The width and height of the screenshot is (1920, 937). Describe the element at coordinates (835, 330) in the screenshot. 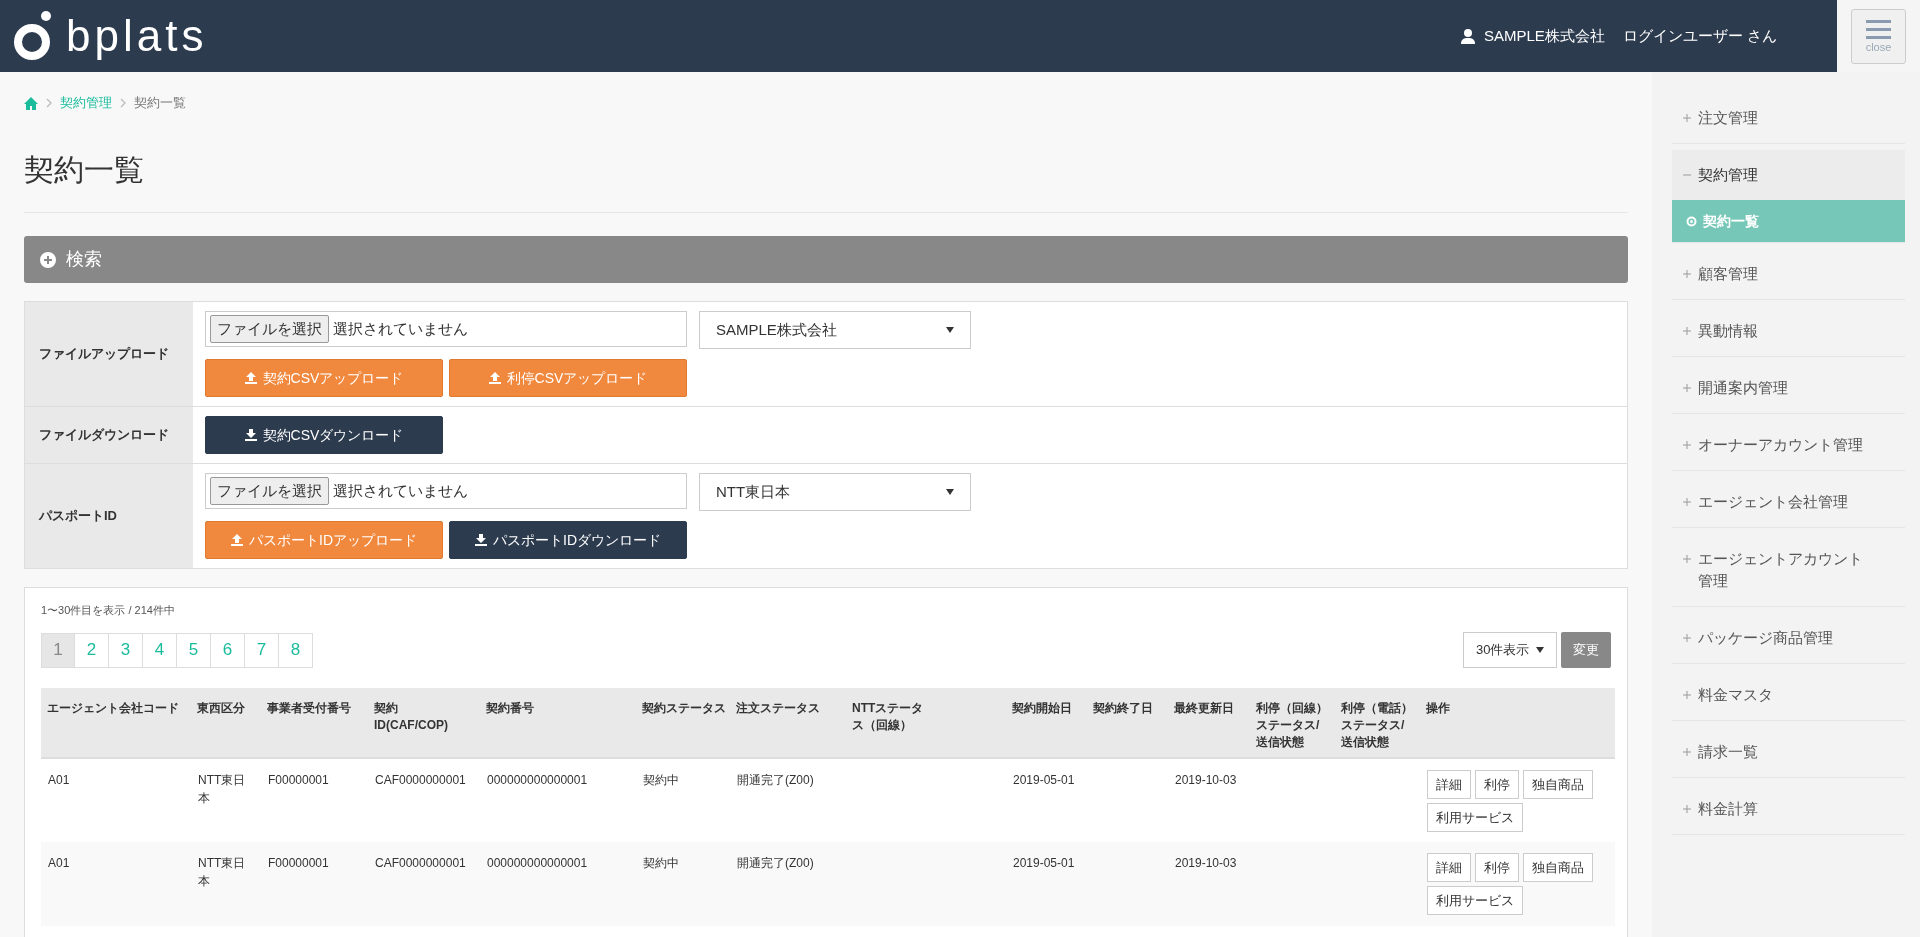

I see `select-field: SAMPLE株式会社` at that location.